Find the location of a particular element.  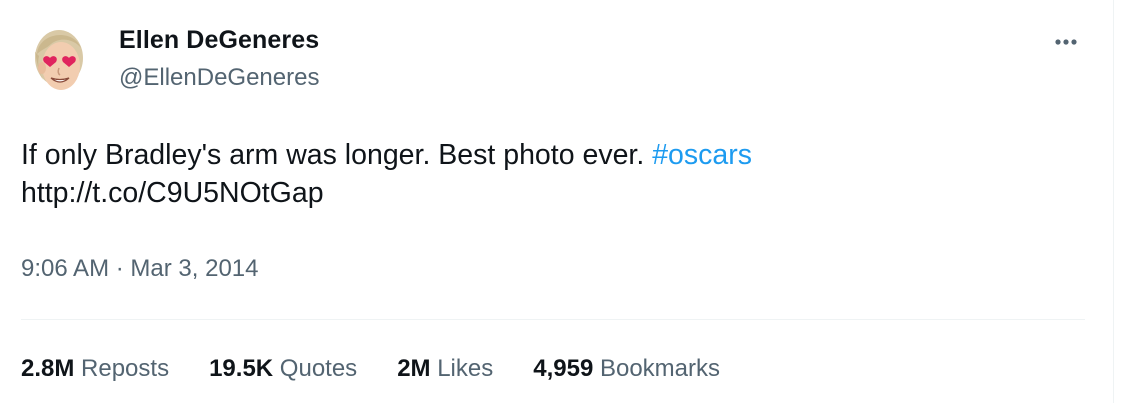

more-horizontal-icon is located at coordinates (1066, 42).